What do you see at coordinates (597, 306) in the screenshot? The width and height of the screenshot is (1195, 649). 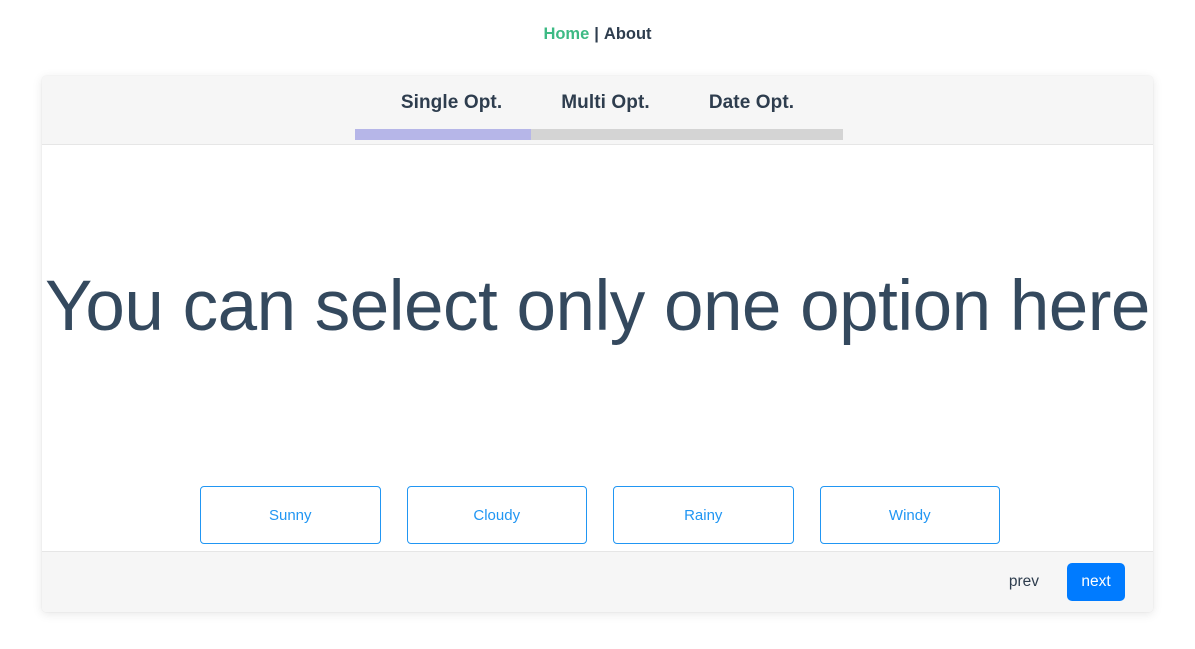 I see `step-heading: You can select only one option here` at bounding box center [597, 306].